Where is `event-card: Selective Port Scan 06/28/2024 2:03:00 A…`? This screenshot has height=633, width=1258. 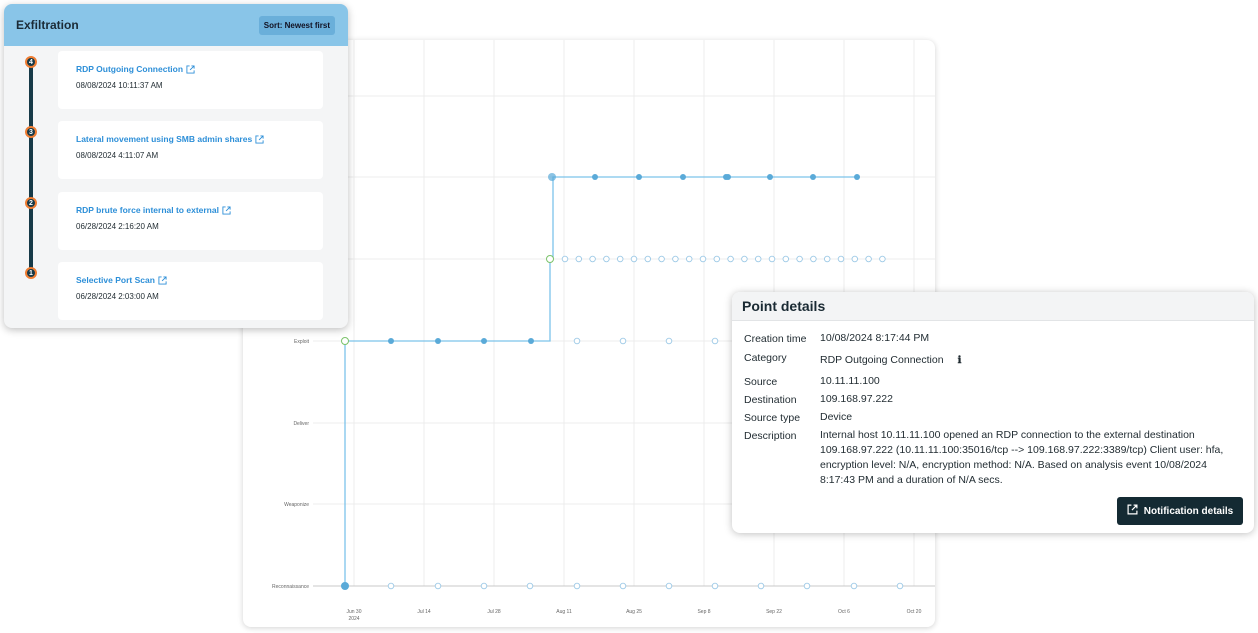
event-card: Selective Port Scan 06/28/2024 2:03:00 A… is located at coordinates (190, 291).